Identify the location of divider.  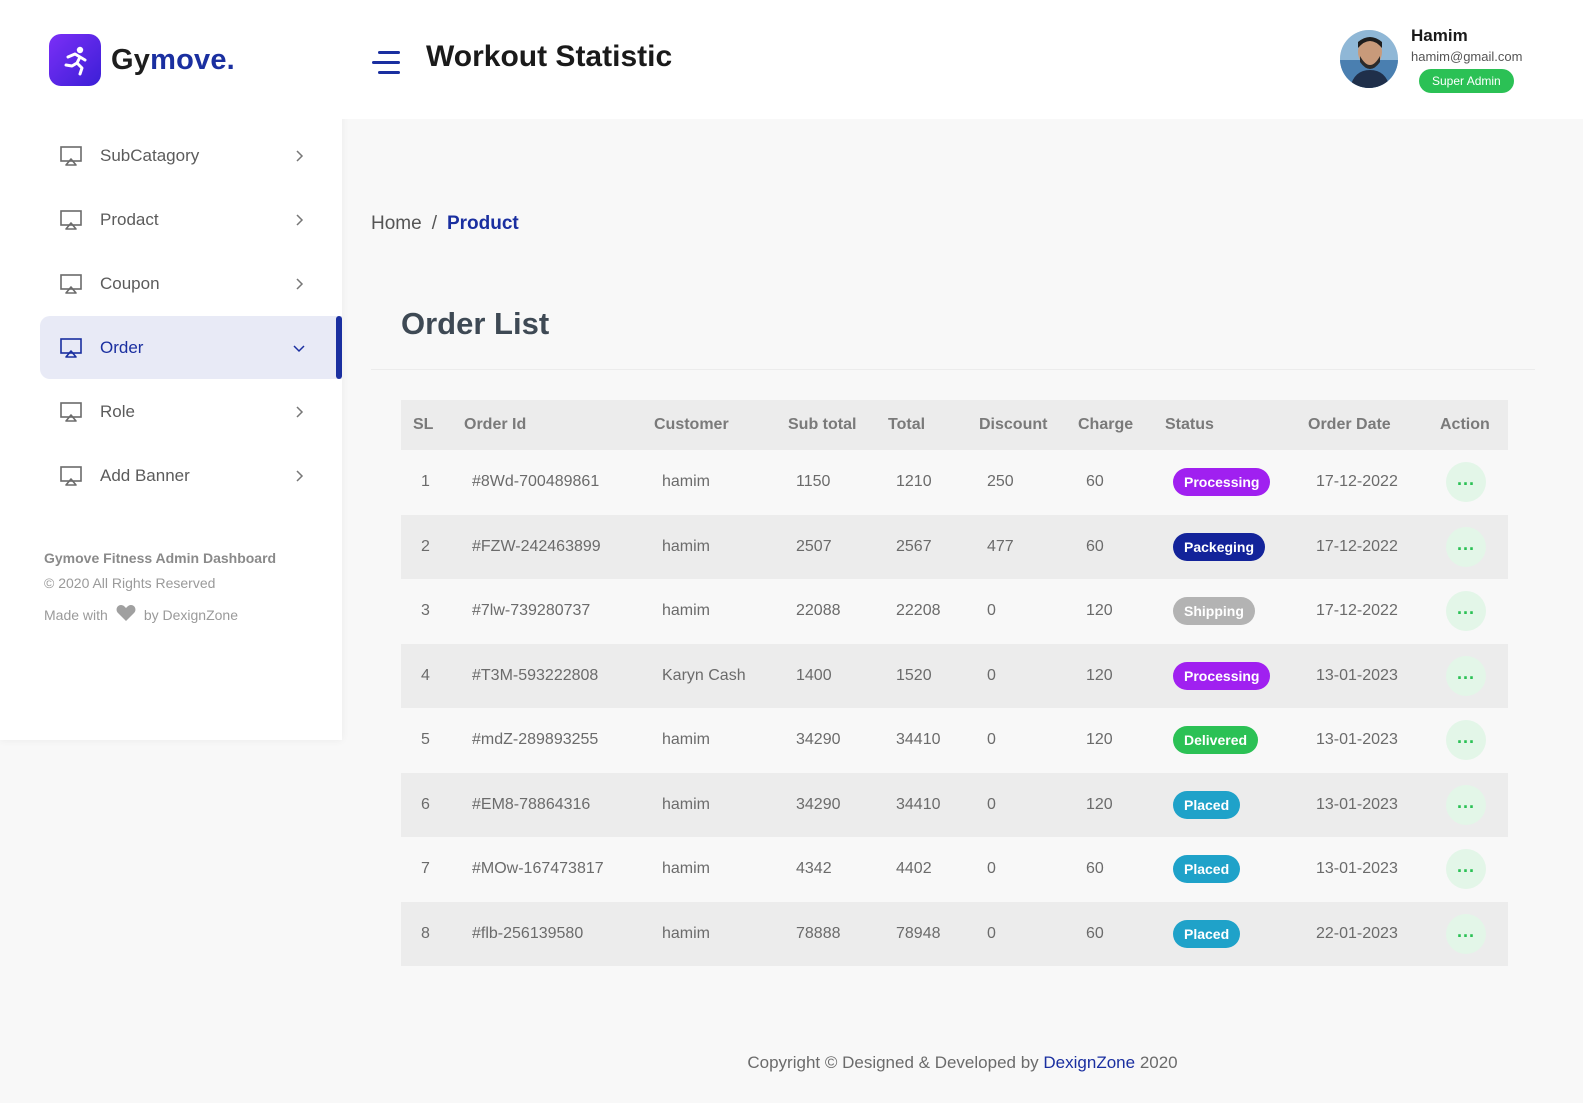
(953, 369).